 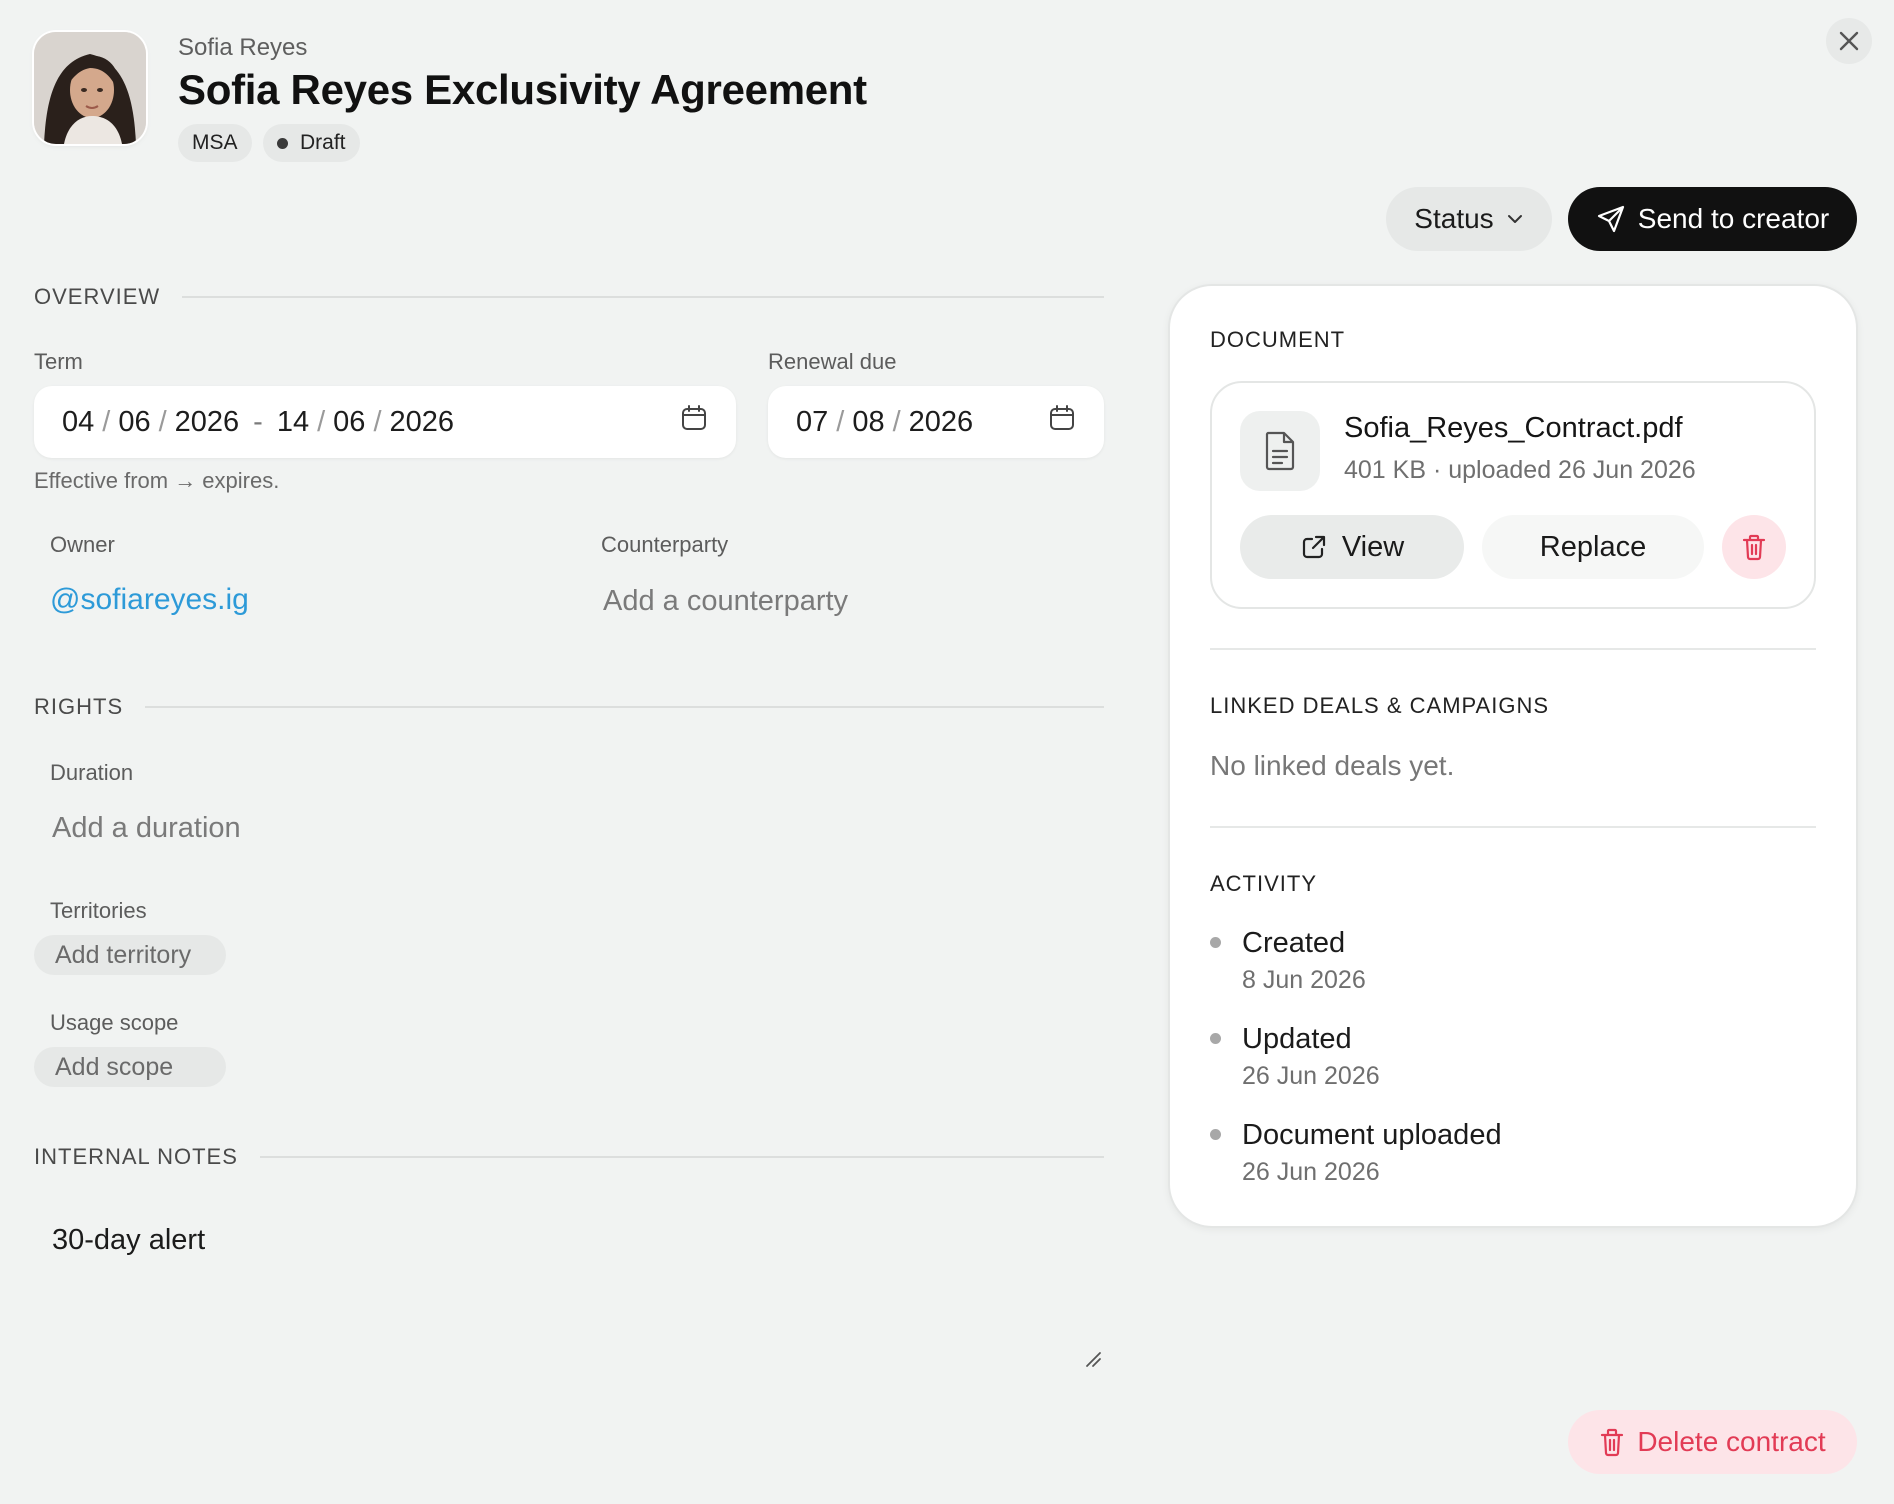 I want to click on view-document-label: View, so click(x=1373, y=546).